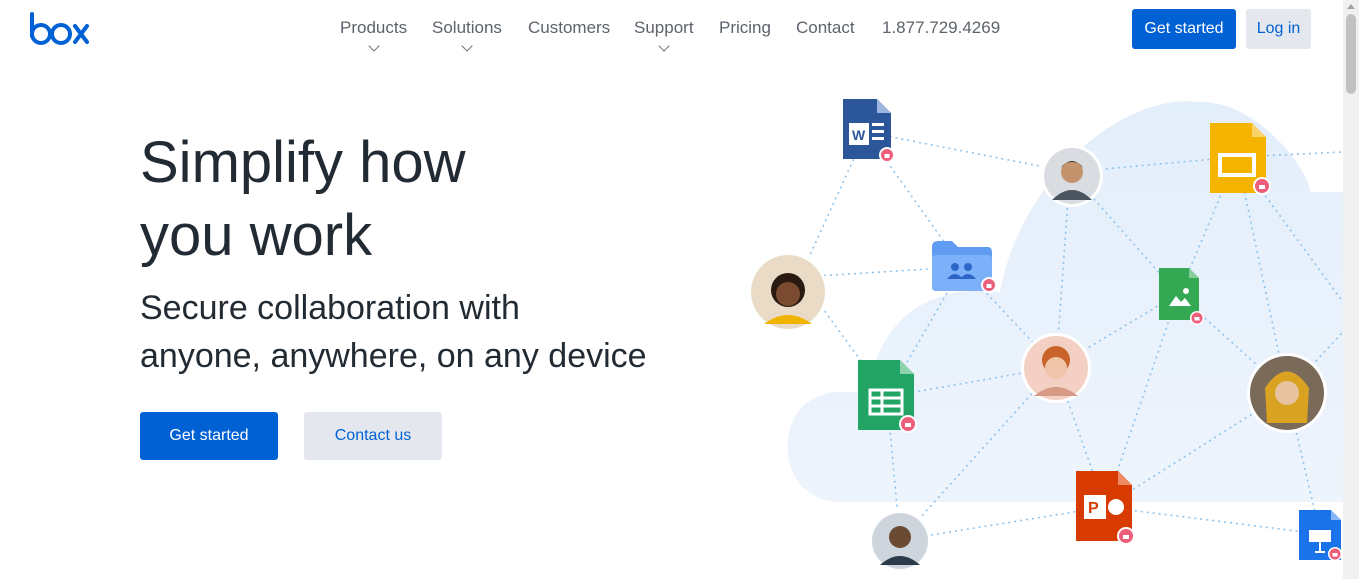 Image resolution: width=1359 pixels, height=584 pixels. I want to click on hero-title-line-1: Simplify how, so click(303, 162).